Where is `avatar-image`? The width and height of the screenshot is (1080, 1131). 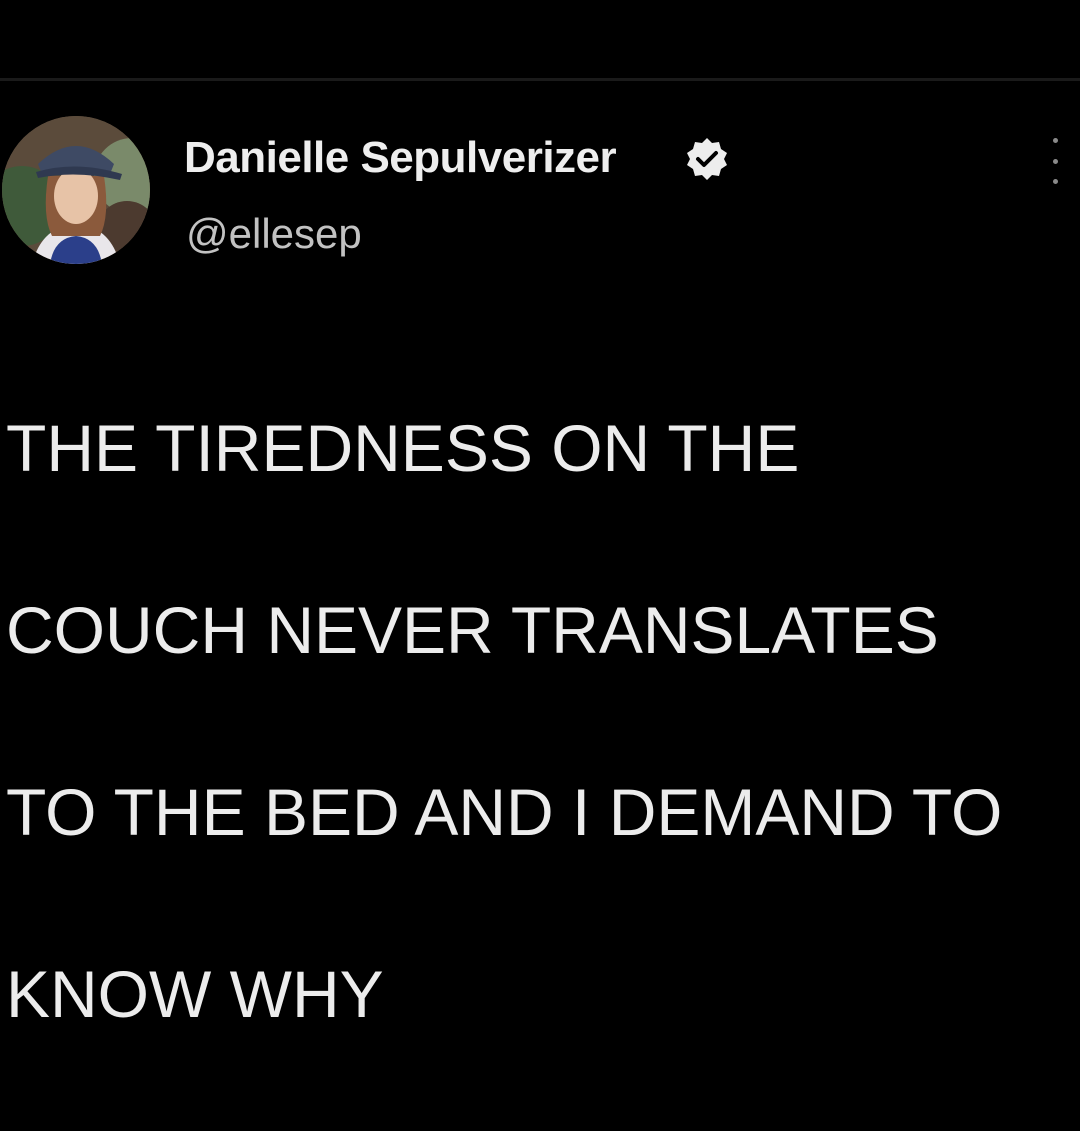
avatar-image is located at coordinates (76, 190).